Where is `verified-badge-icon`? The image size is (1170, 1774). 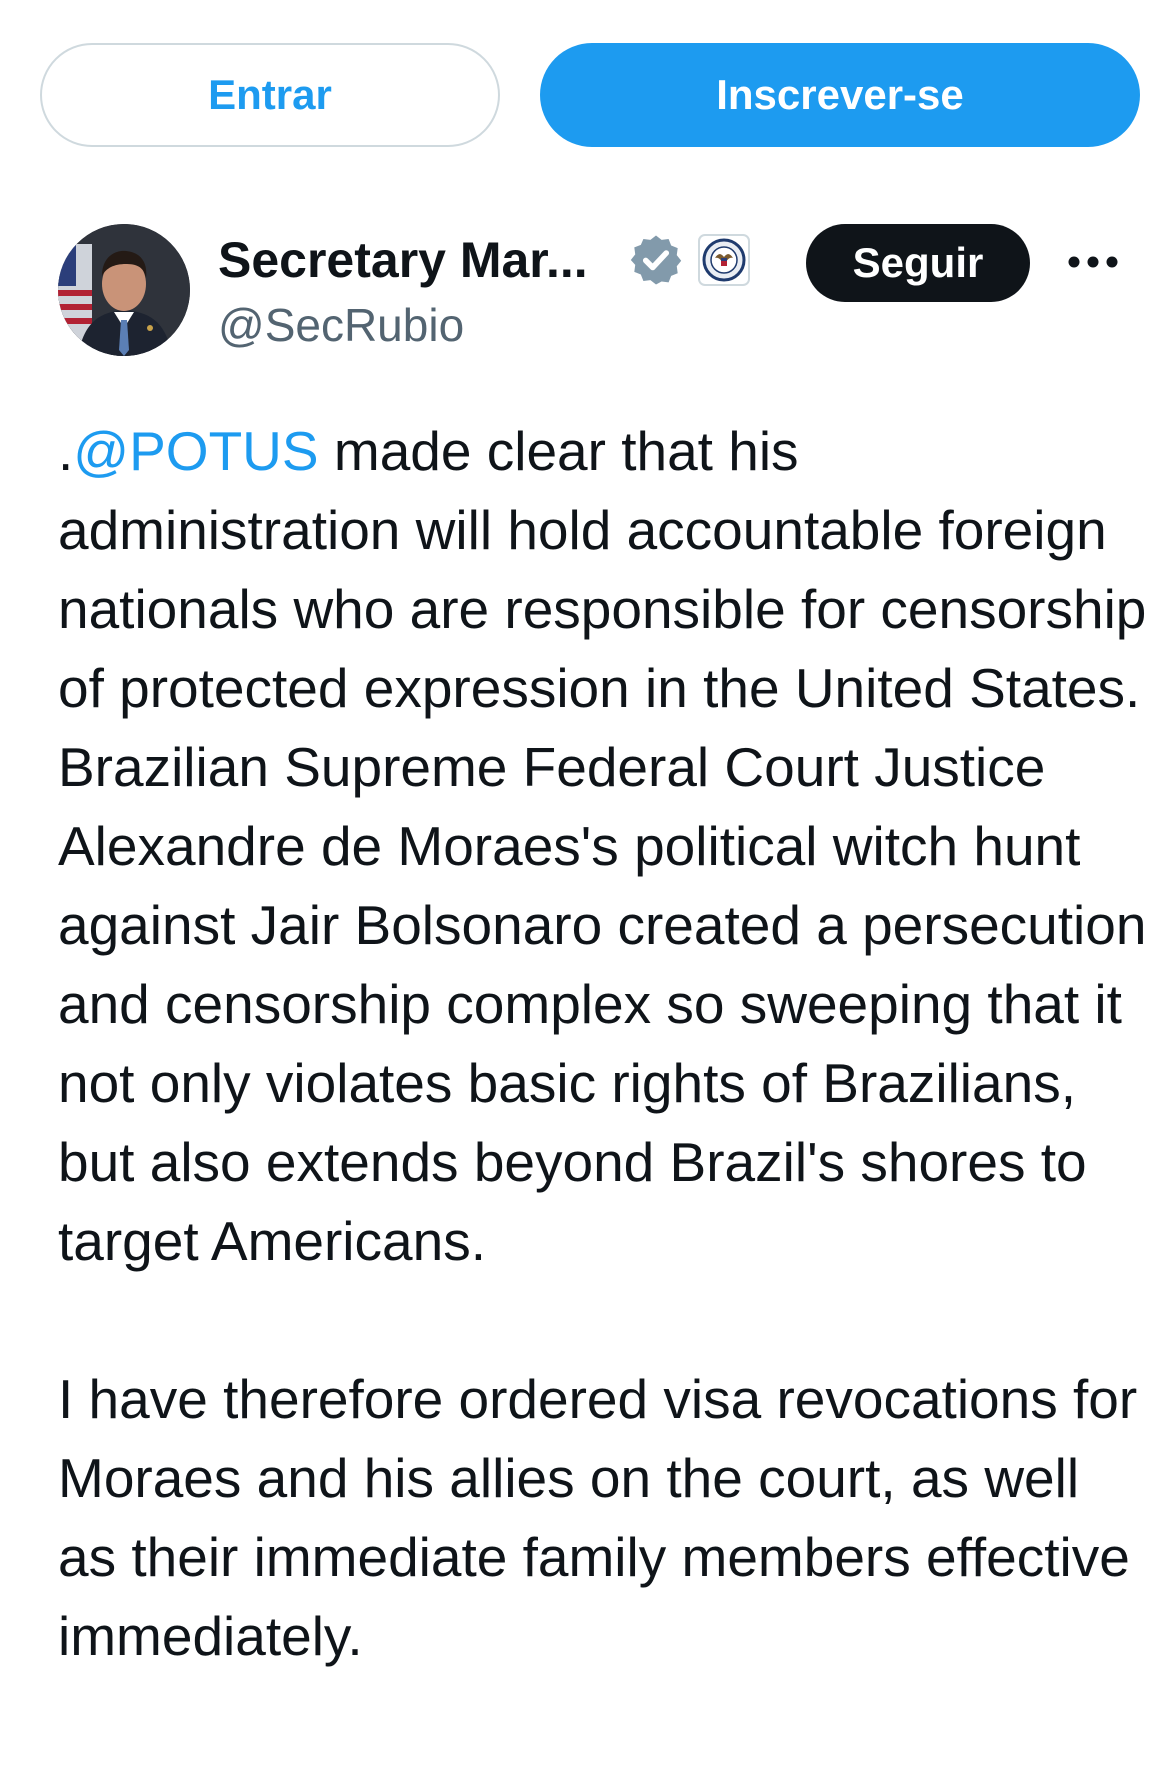
verified-badge-icon is located at coordinates (655, 260).